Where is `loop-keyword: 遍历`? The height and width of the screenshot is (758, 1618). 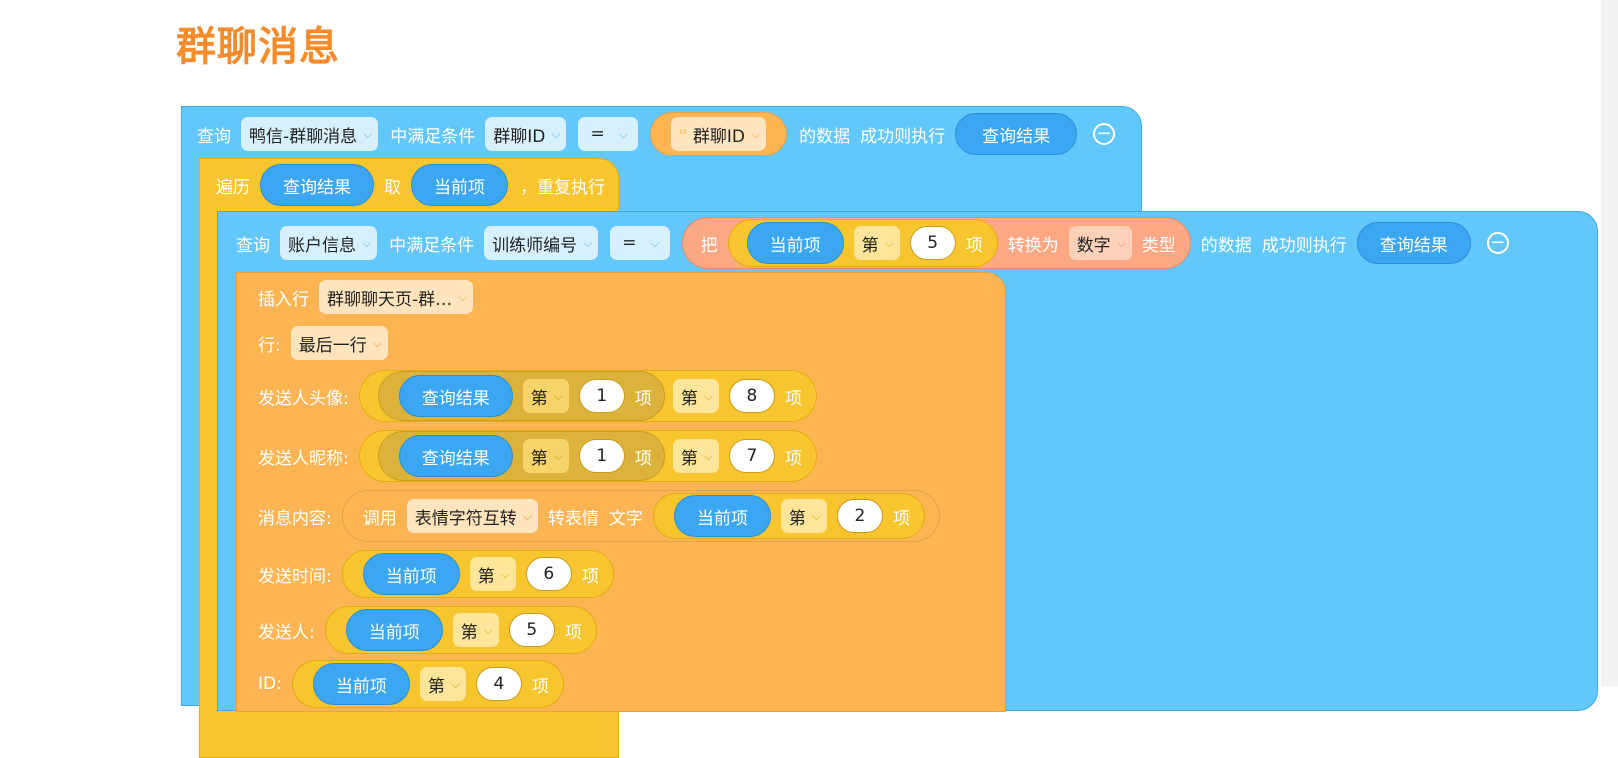
loop-keyword: 遍历 is located at coordinates (233, 187).